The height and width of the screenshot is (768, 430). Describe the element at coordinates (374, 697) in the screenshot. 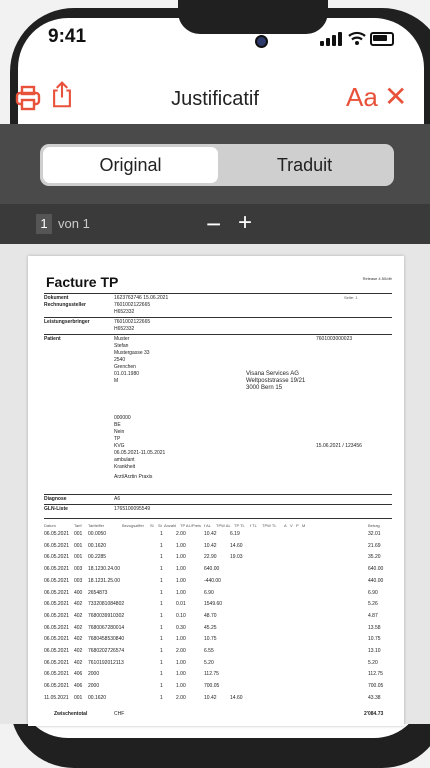

I see `table-cell-amount: 43.38` at that location.